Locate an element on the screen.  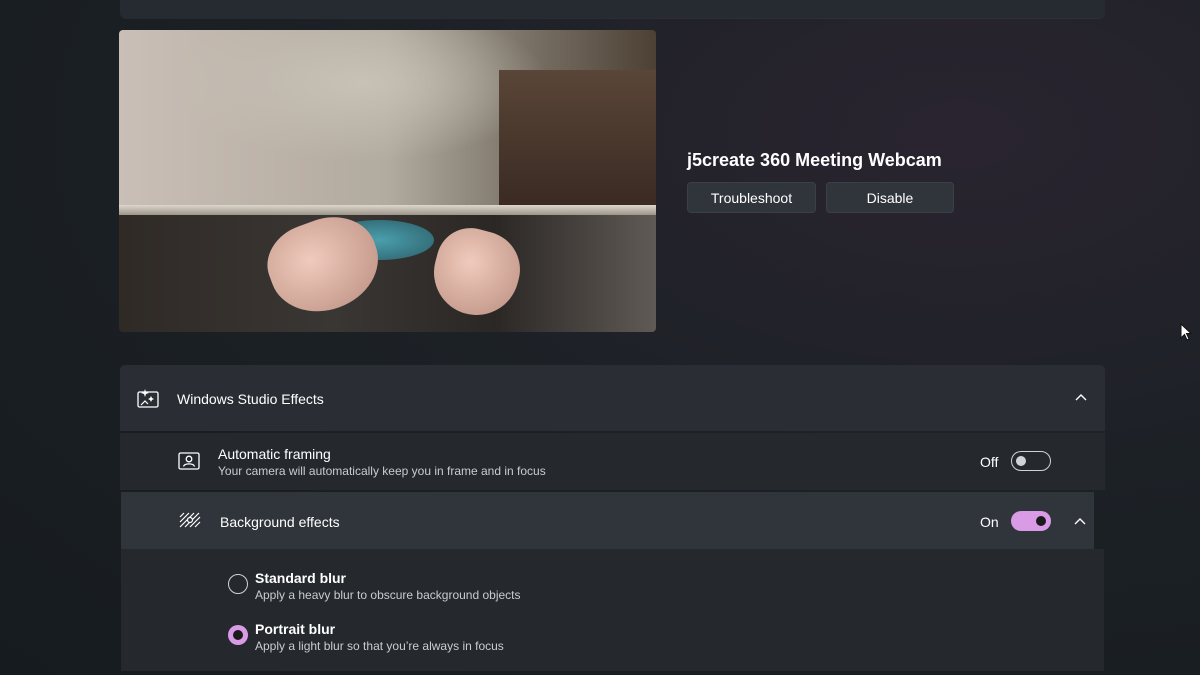
background-effects-state: On is located at coordinates (989, 522).